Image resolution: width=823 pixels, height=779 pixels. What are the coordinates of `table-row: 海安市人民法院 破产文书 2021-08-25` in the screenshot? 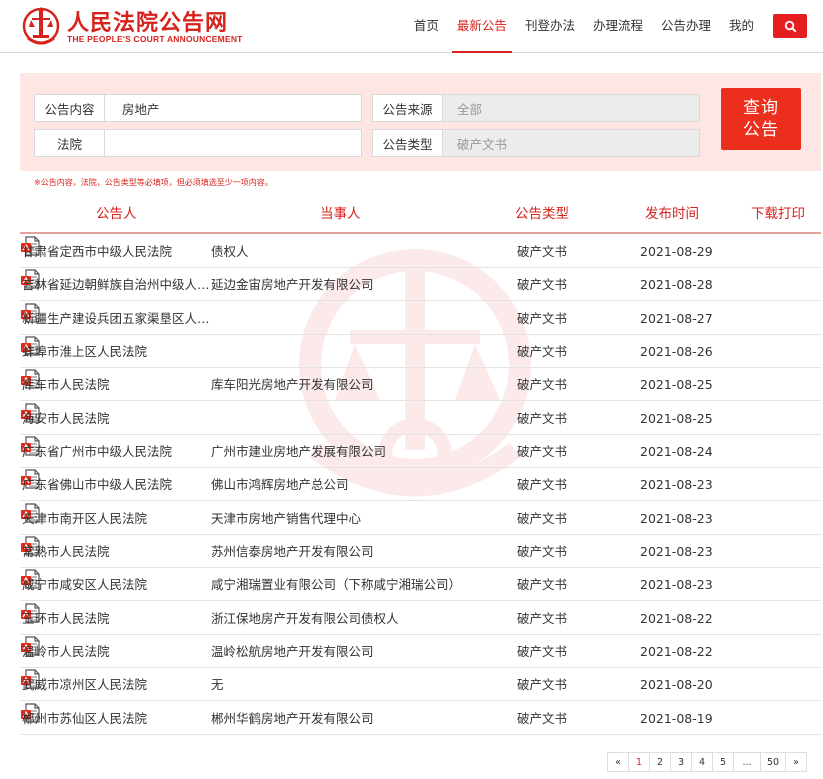 It's located at (420, 418).